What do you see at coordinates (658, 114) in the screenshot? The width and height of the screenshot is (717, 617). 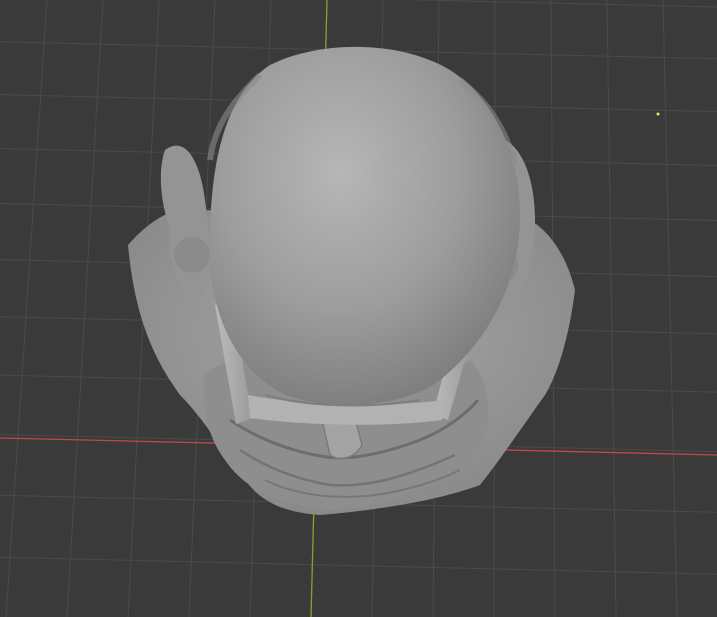 I see `object-origin-dot` at bounding box center [658, 114].